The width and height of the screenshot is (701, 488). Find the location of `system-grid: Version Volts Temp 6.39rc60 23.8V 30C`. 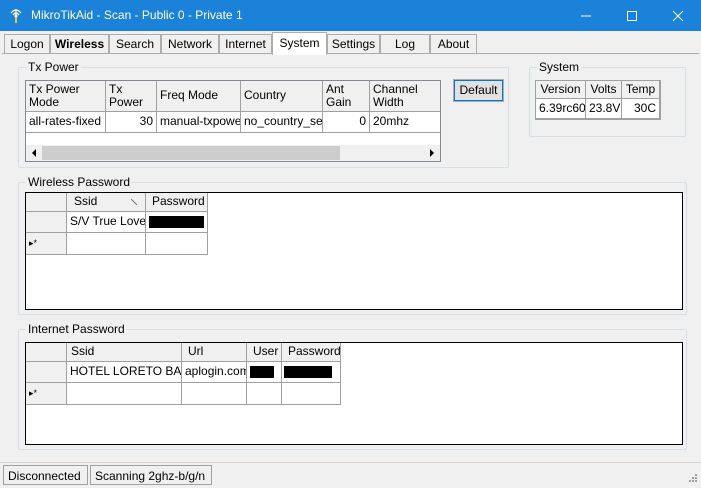

system-grid: Version Volts Temp 6.39rc60 23.8V 30C is located at coordinates (598, 100).